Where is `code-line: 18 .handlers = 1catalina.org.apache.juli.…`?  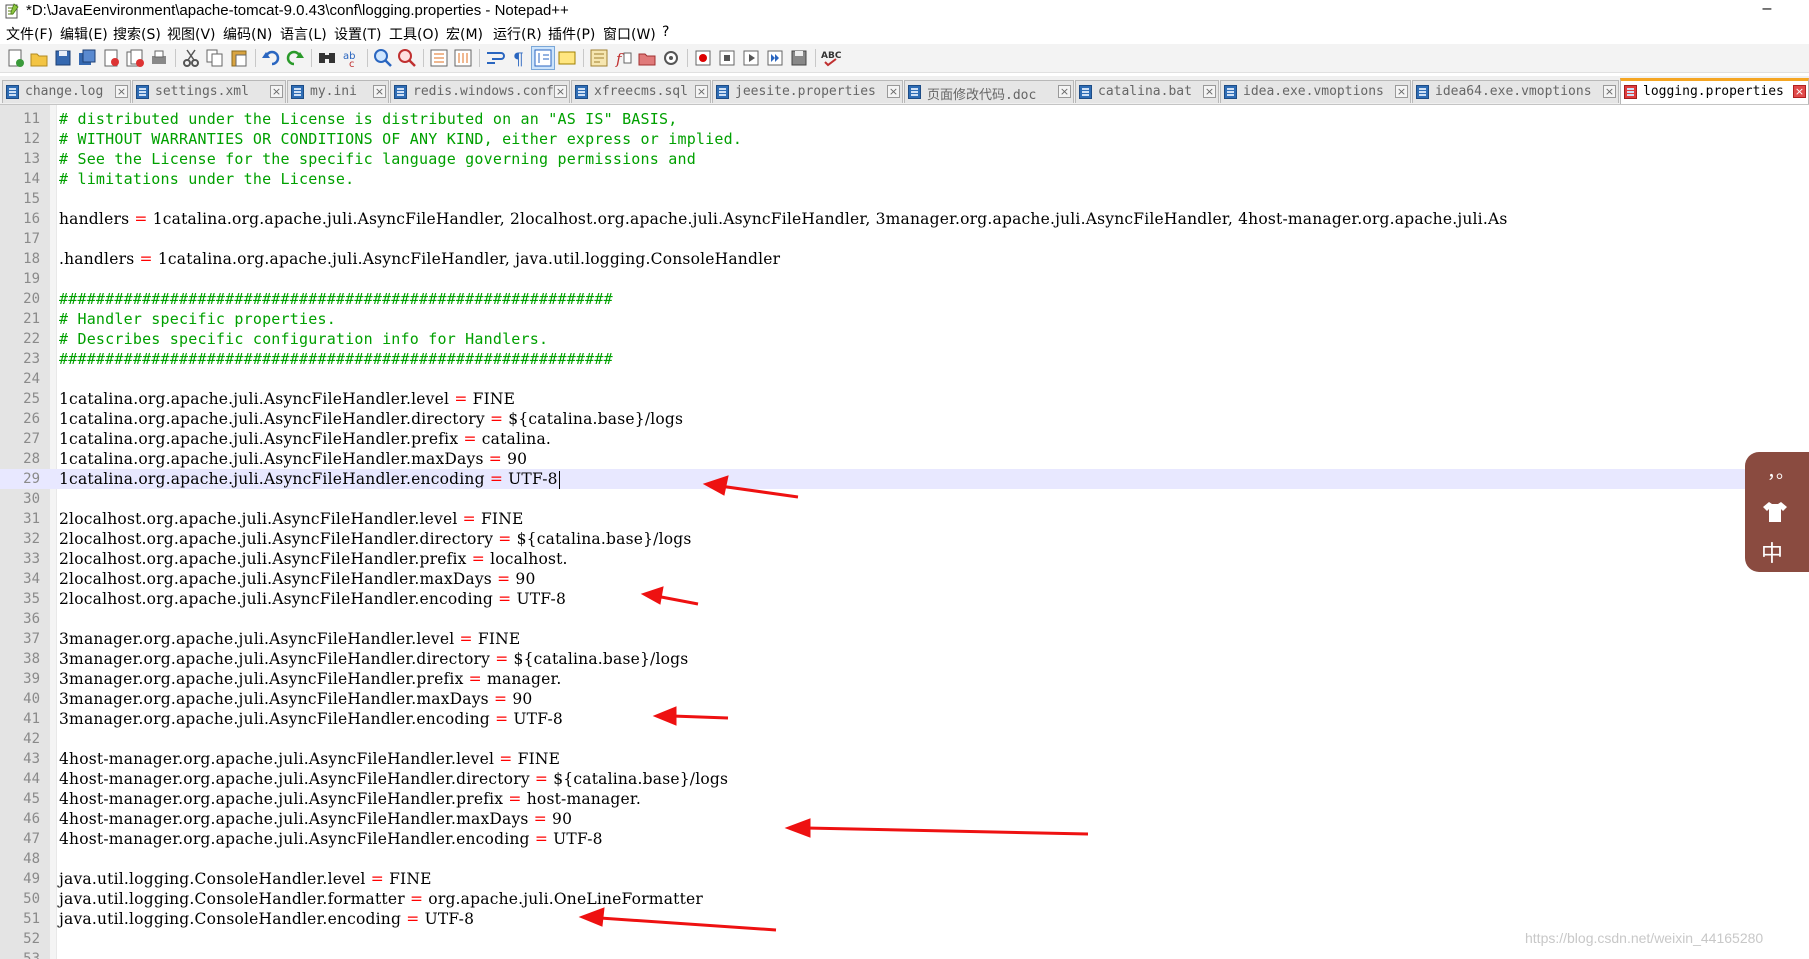
code-line: 18 .handlers = 1catalina.org.apache.juli.… is located at coordinates (904, 259).